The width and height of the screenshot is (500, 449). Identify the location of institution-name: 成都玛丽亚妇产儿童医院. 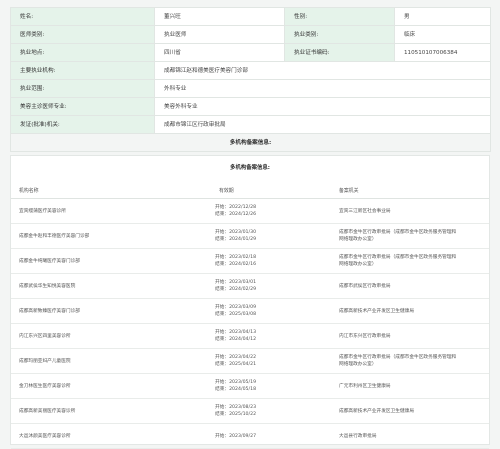
(111, 361).